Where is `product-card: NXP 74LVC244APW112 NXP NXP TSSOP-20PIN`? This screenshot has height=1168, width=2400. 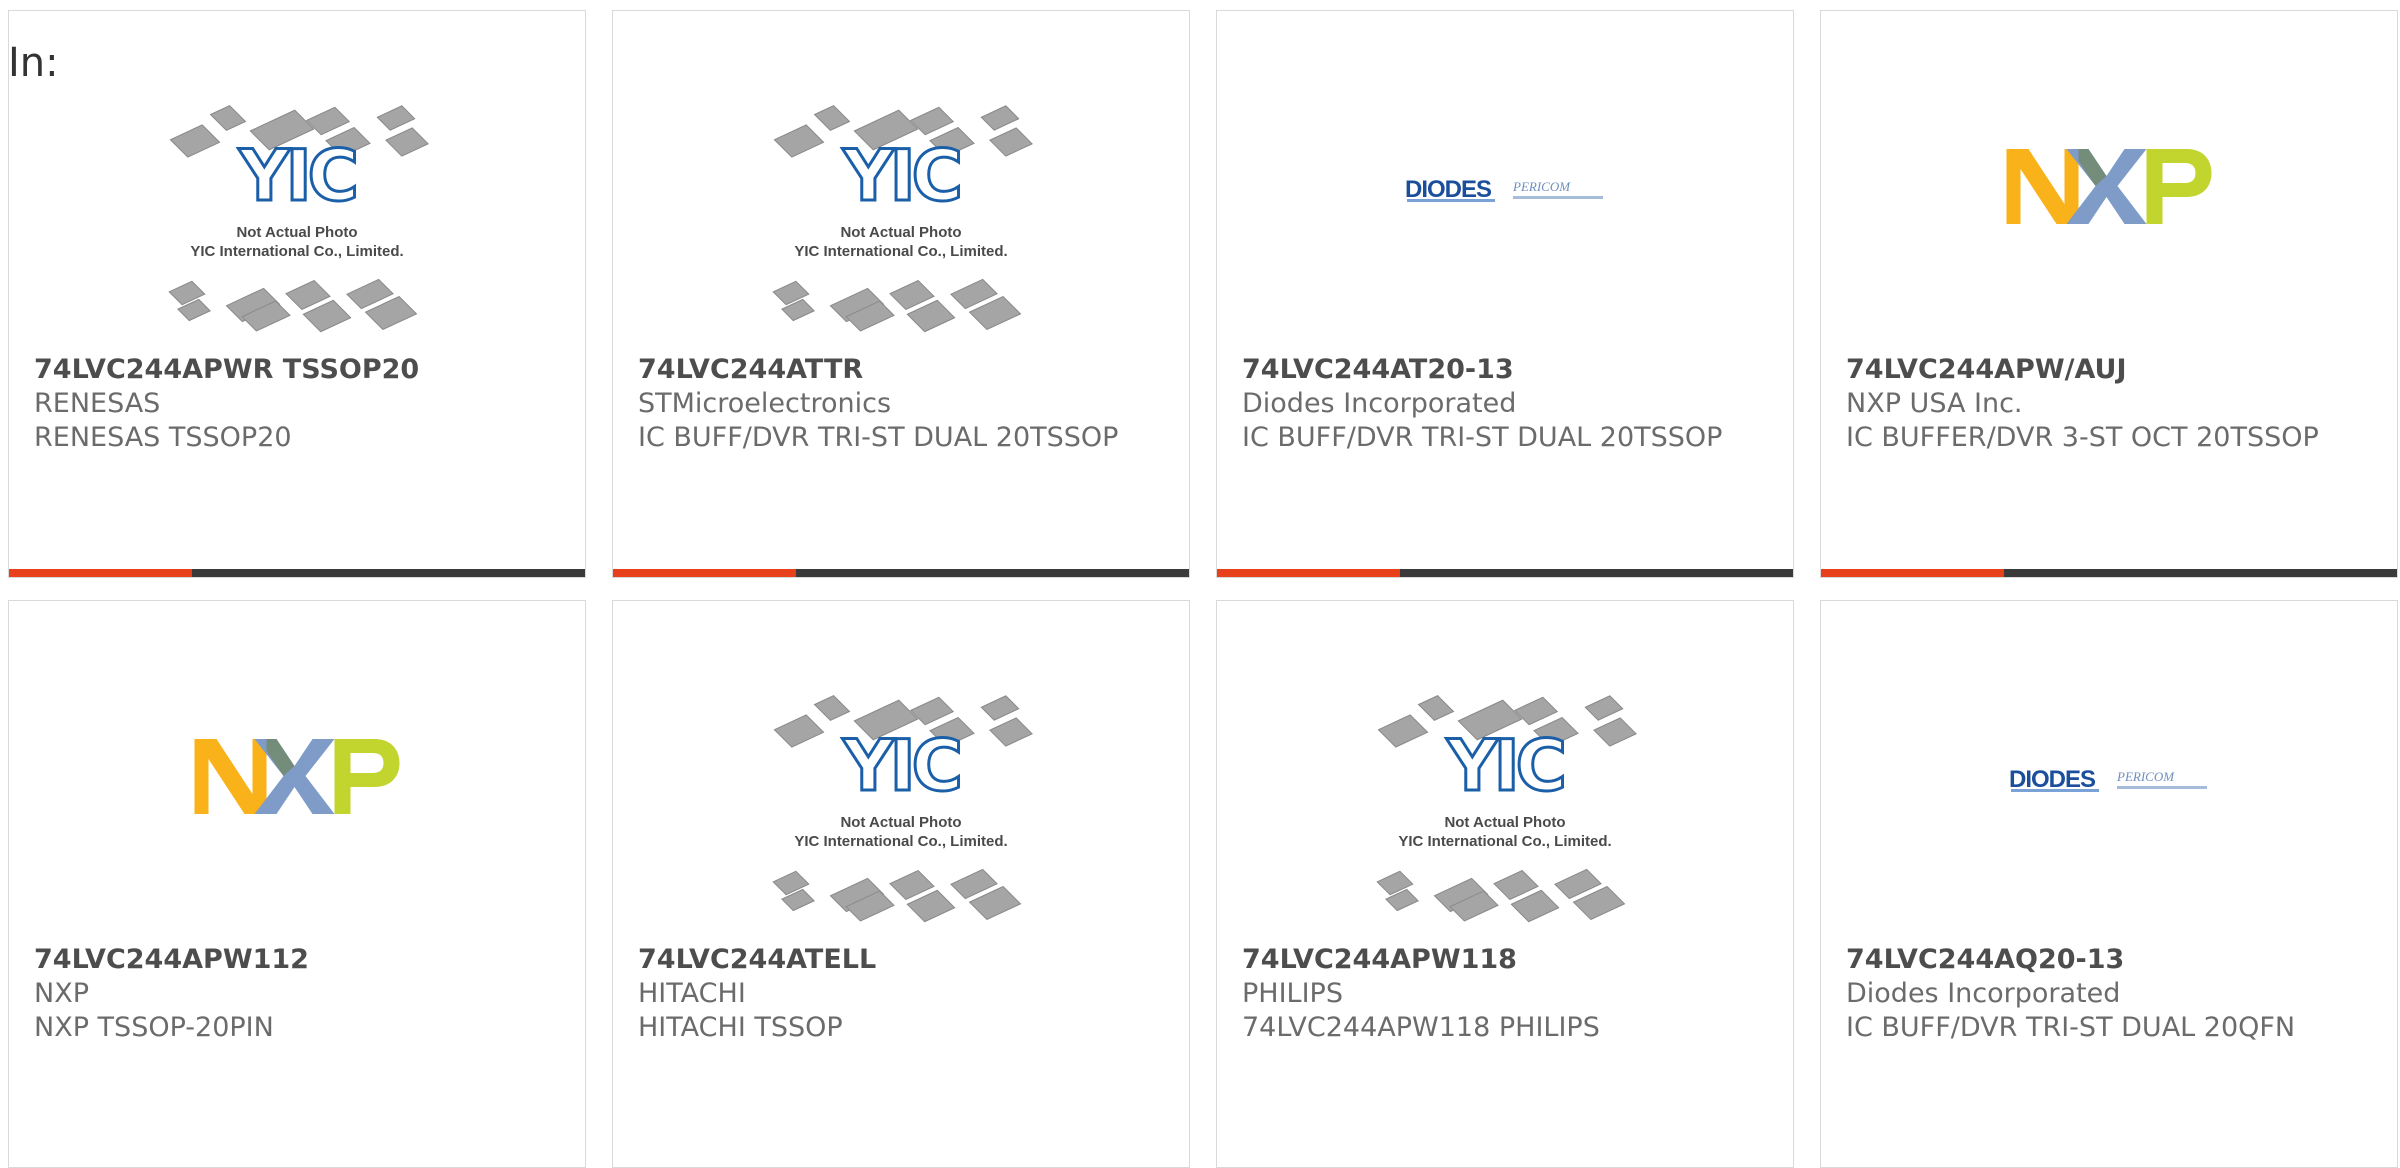
product-card: NXP 74LVC244APW112 NXP NXP TSSOP-20PIN is located at coordinates (297, 884).